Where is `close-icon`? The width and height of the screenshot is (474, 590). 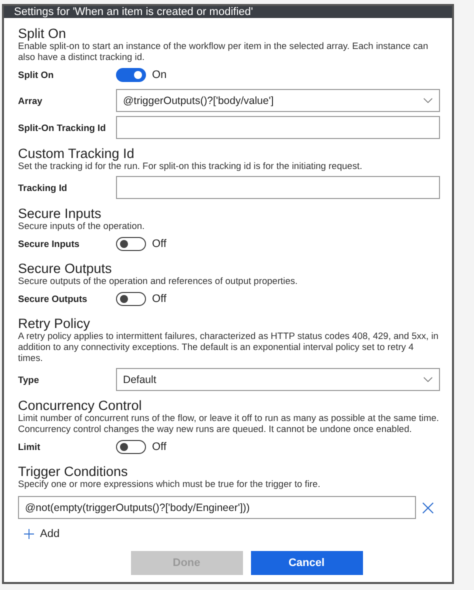
close-icon is located at coordinates (428, 508).